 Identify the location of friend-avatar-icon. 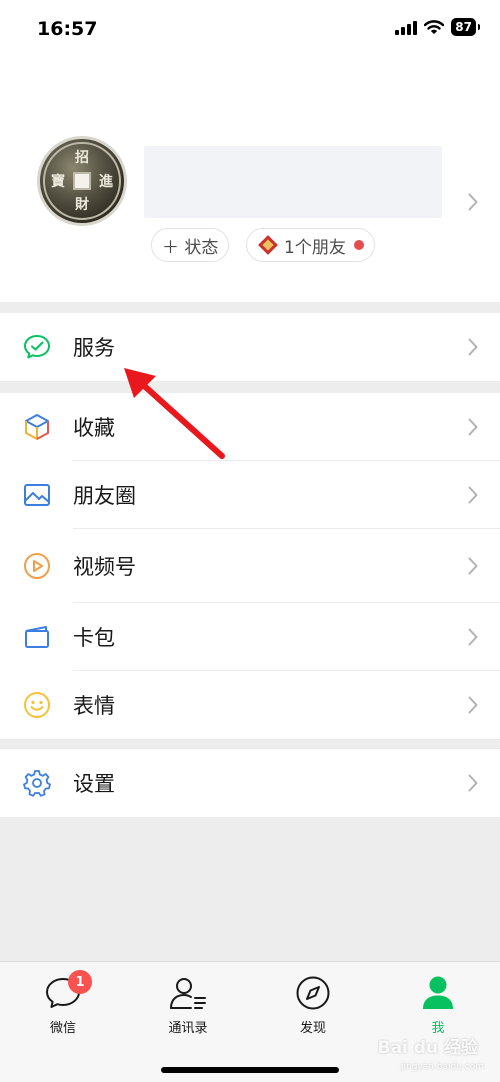
(268, 245).